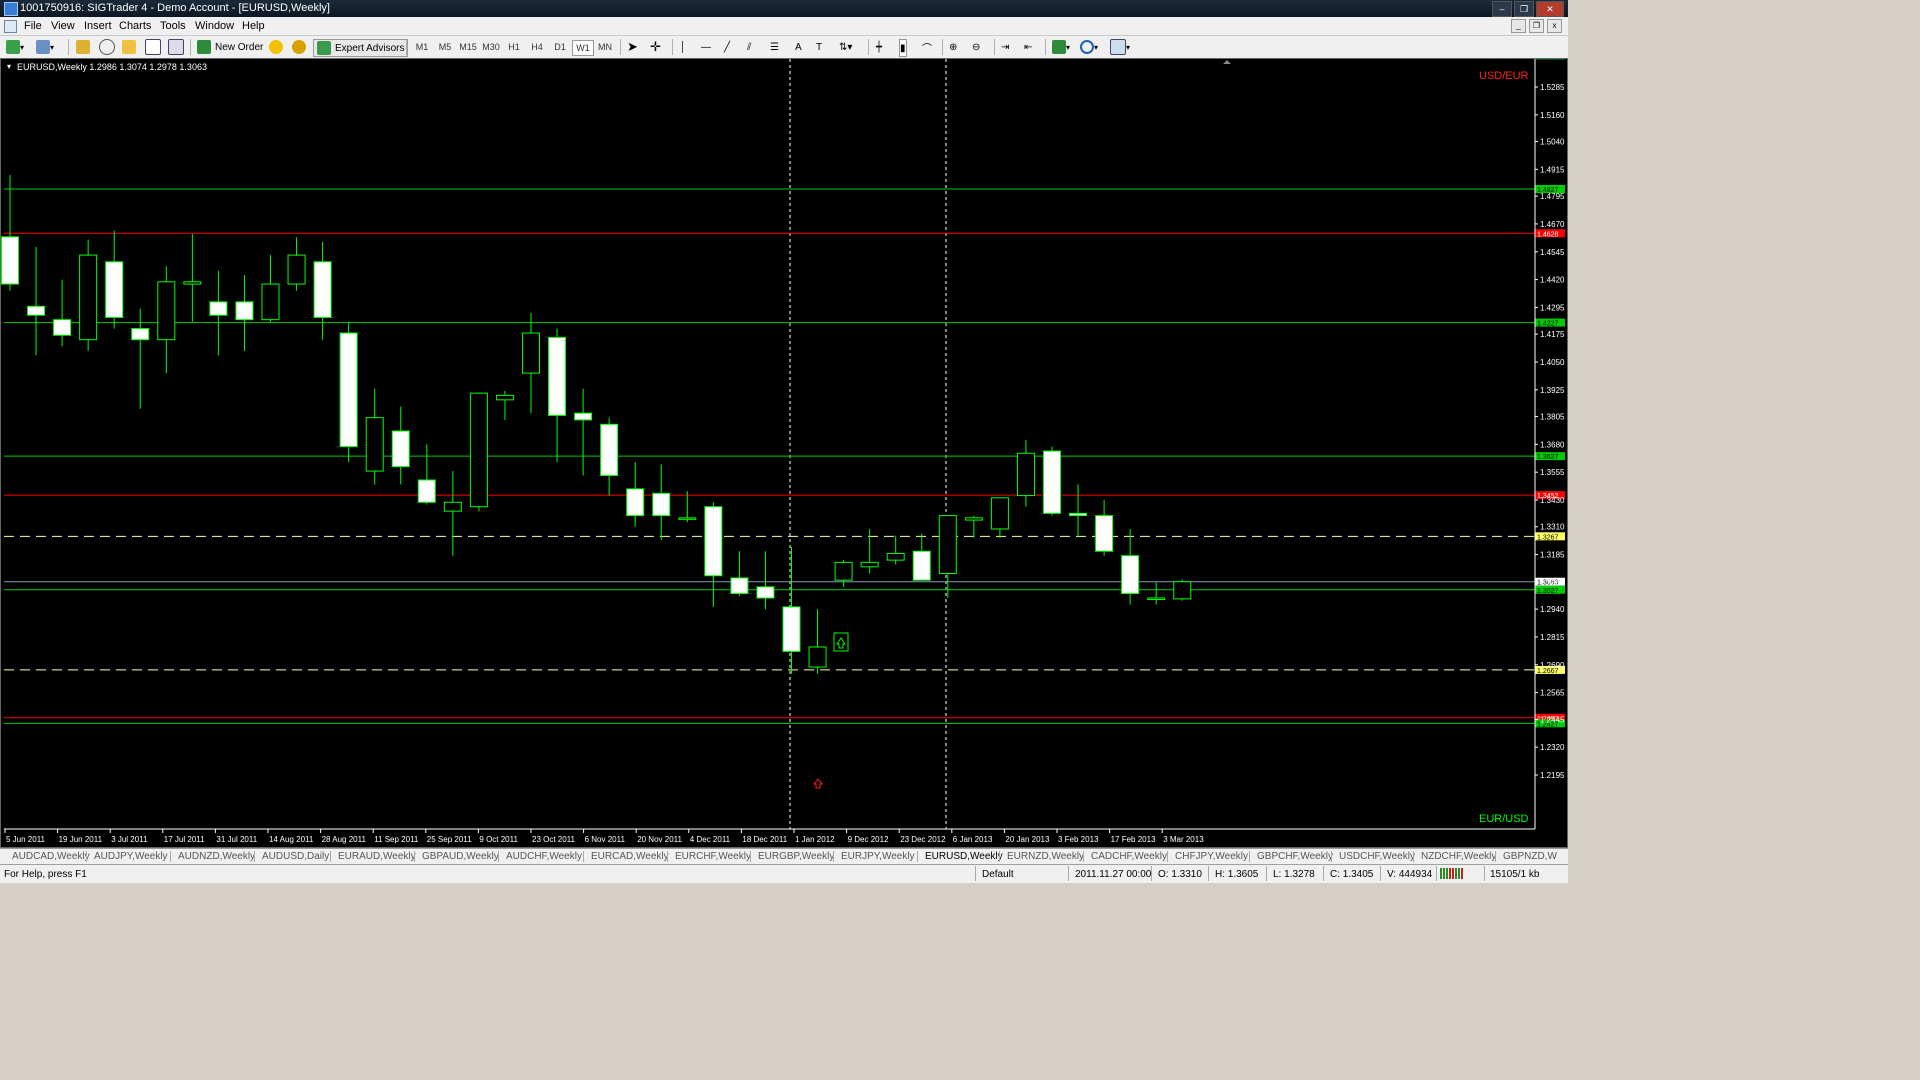  I want to click on chart-tab: EURCHF,Weekly, so click(713, 856).